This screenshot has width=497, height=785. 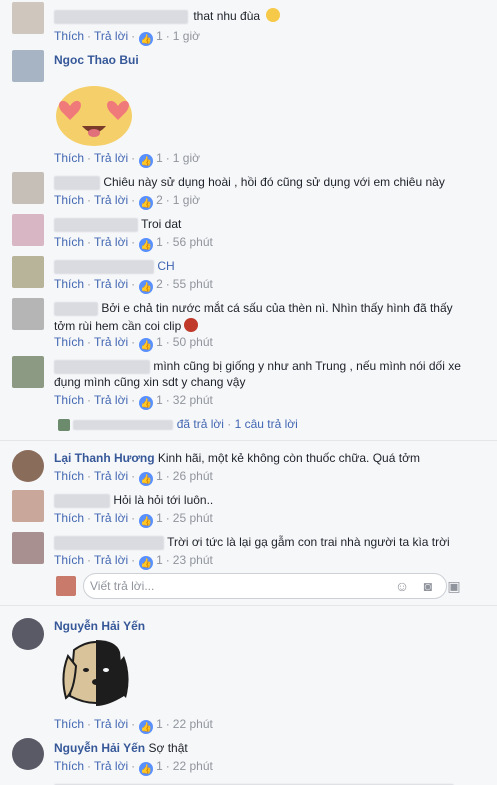 What do you see at coordinates (454, 586) in the screenshot?
I see `sticker-icon: ▣` at bounding box center [454, 586].